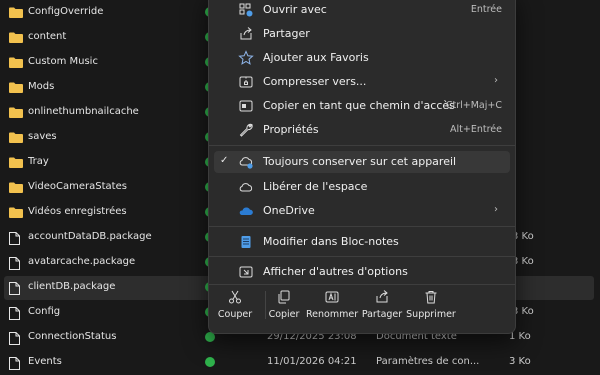 The height and width of the screenshot is (375, 600). Describe the element at coordinates (246, 211) in the screenshot. I see `onedrive-icon` at that location.